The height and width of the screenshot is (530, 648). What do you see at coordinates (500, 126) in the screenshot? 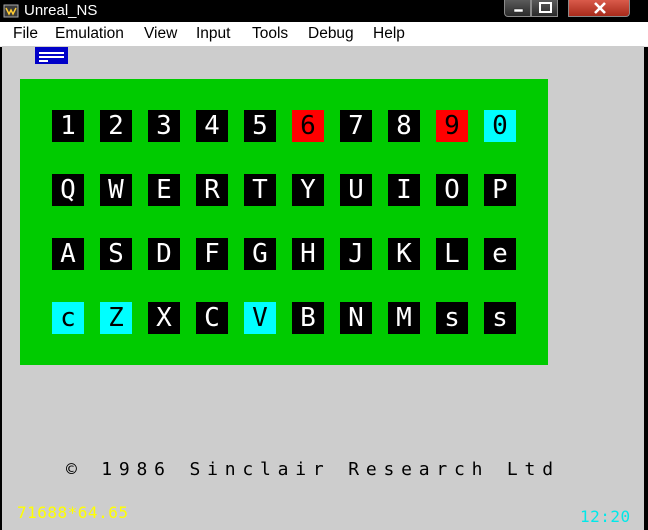
I see `key-0: 0` at bounding box center [500, 126].